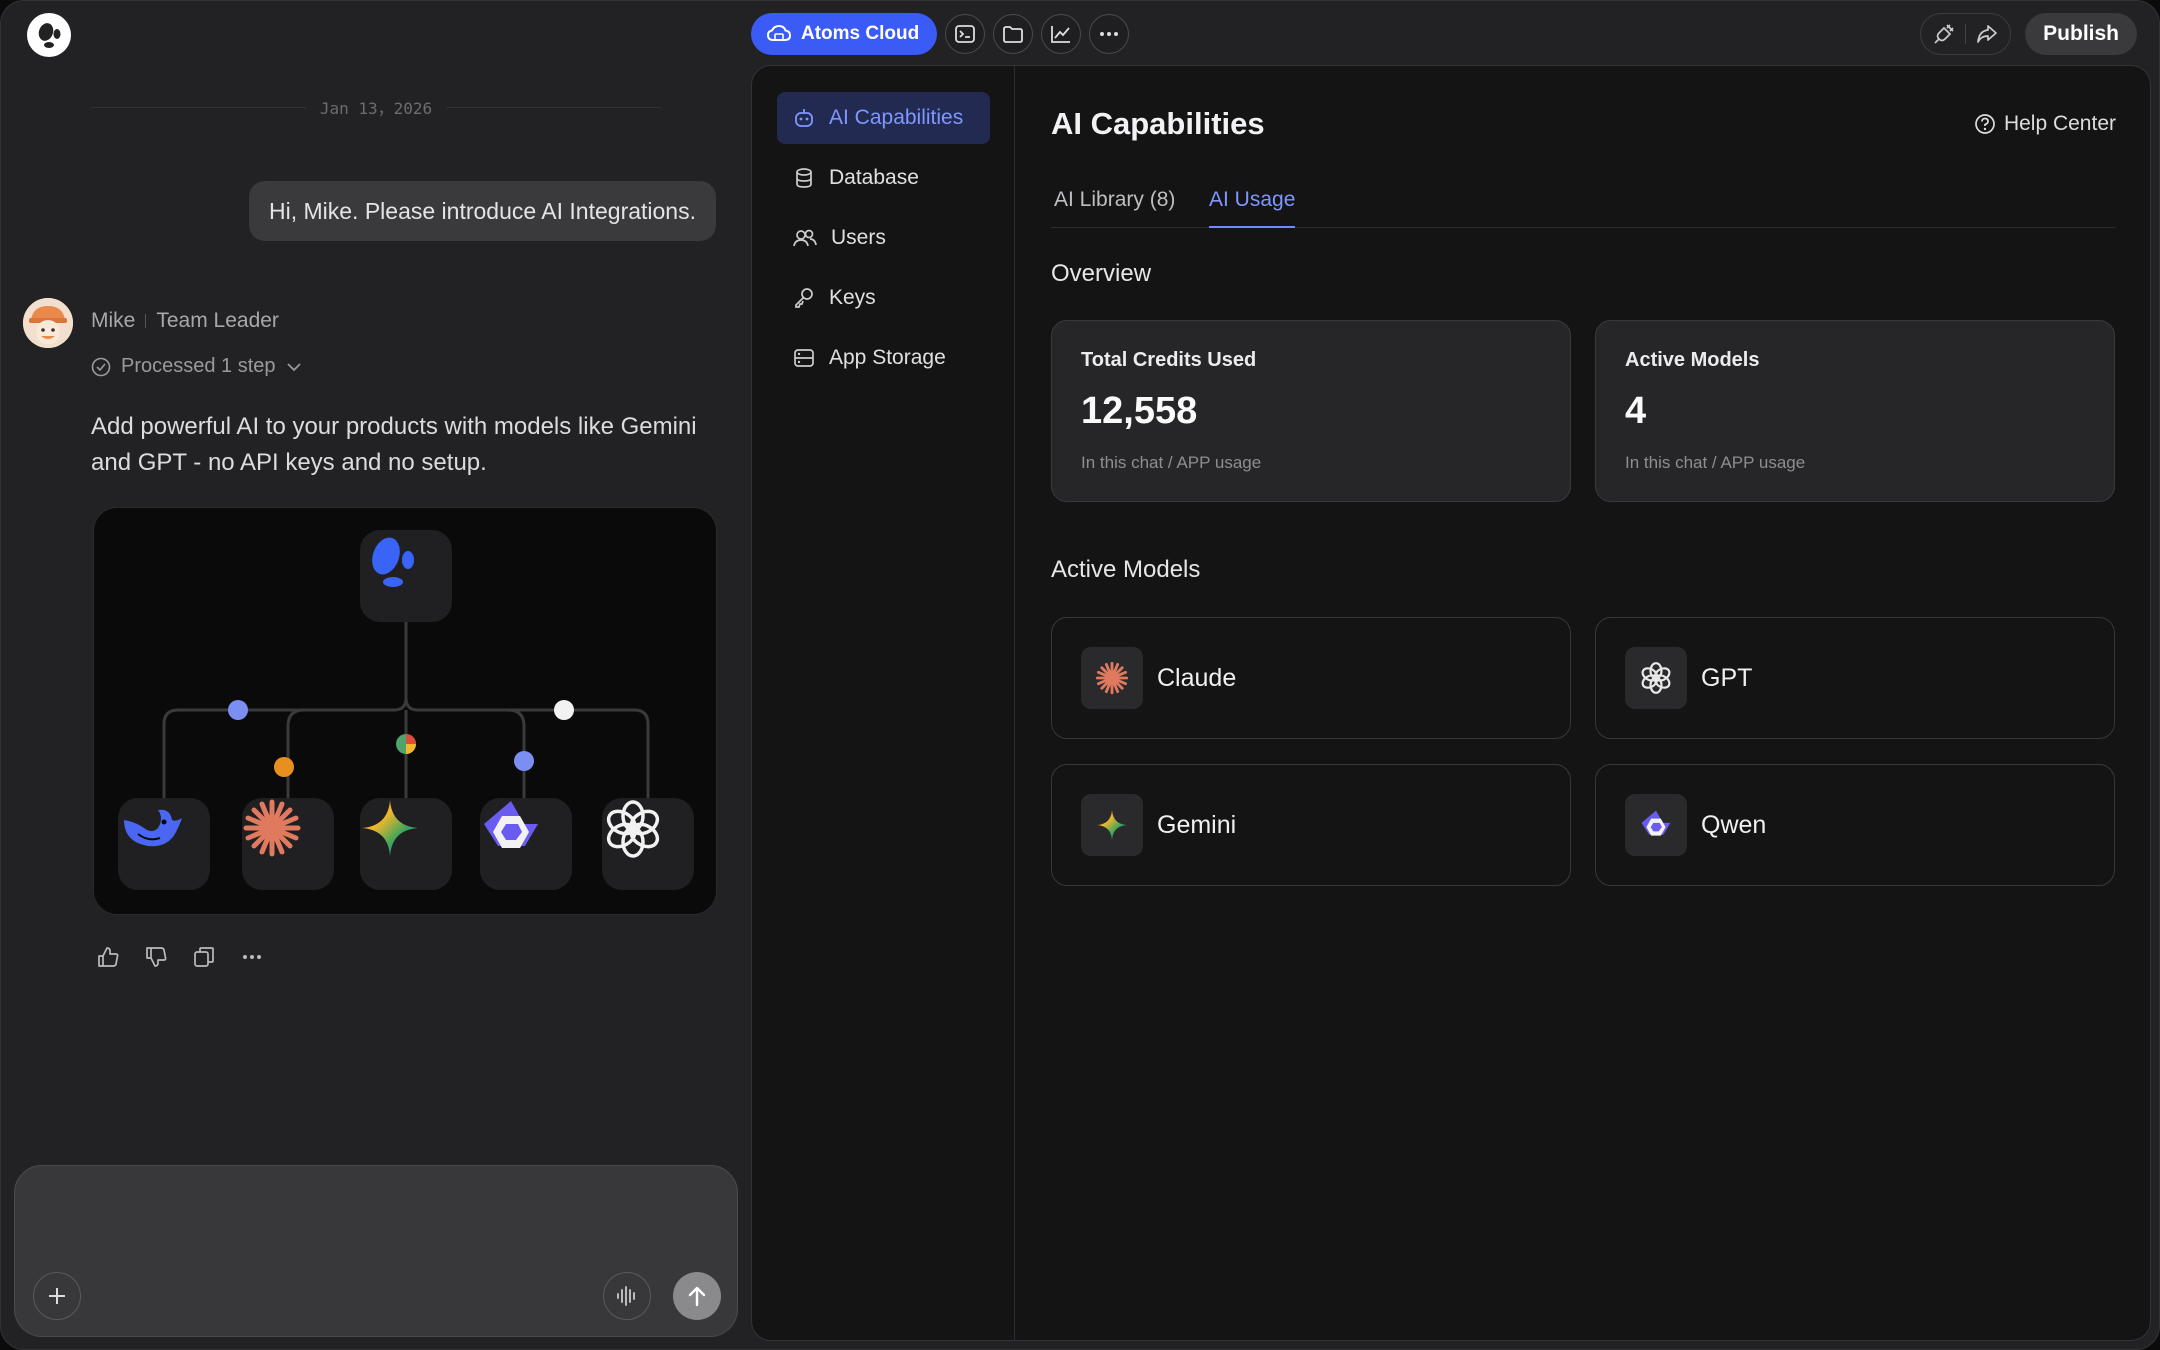  I want to click on atoms-node, so click(406, 576).